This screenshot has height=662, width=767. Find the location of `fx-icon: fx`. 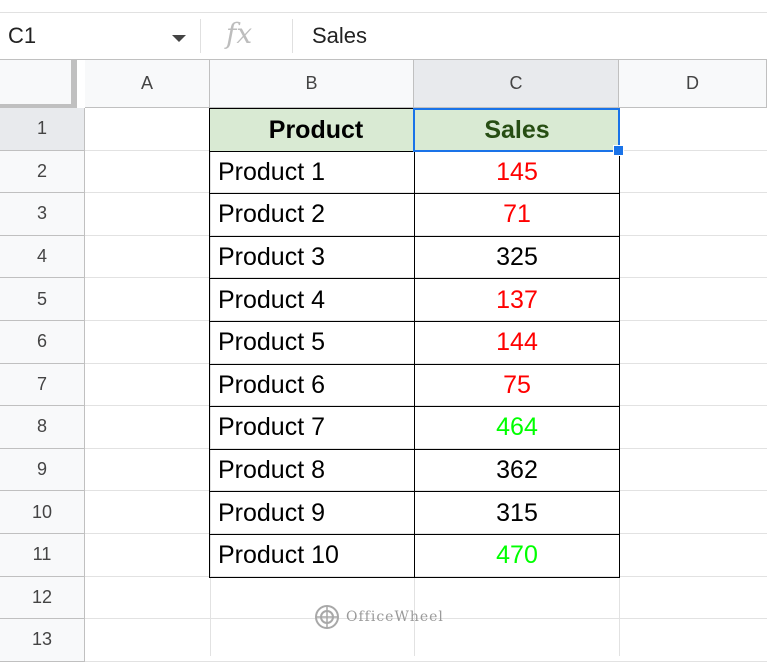

fx-icon: fx is located at coordinates (239, 33).